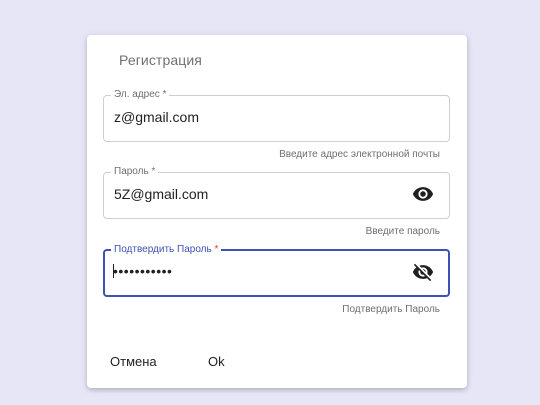 The width and height of the screenshot is (540, 405). What do you see at coordinates (276, 193) in the screenshot?
I see `password-field: Пароль * 5Z@gmail.com` at bounding box center [276, 193].